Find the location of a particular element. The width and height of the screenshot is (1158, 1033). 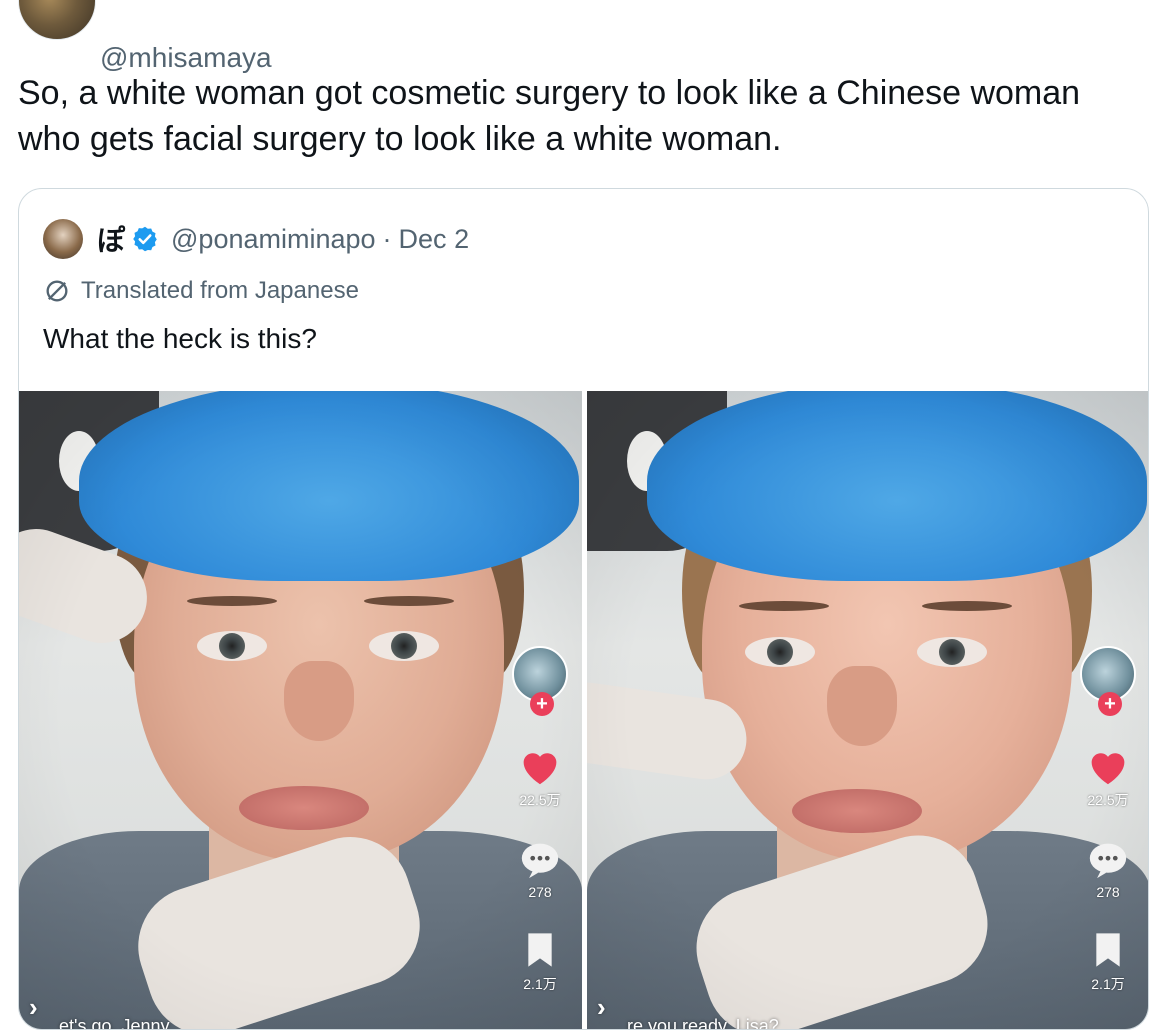

video-caption: et's go, Jenny is located at coordinates (114, 1023).